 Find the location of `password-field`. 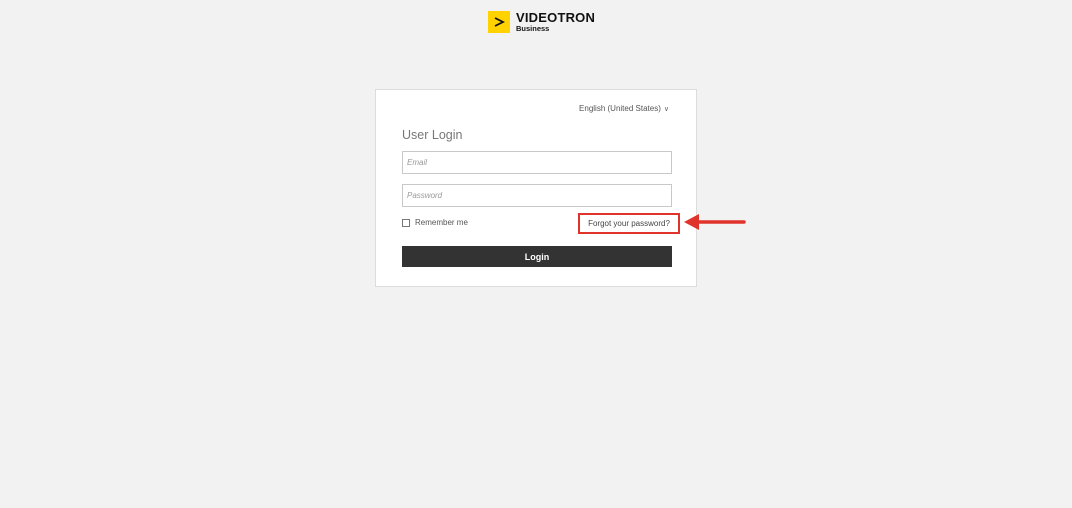

password-field is located at coordinates (537, 195).